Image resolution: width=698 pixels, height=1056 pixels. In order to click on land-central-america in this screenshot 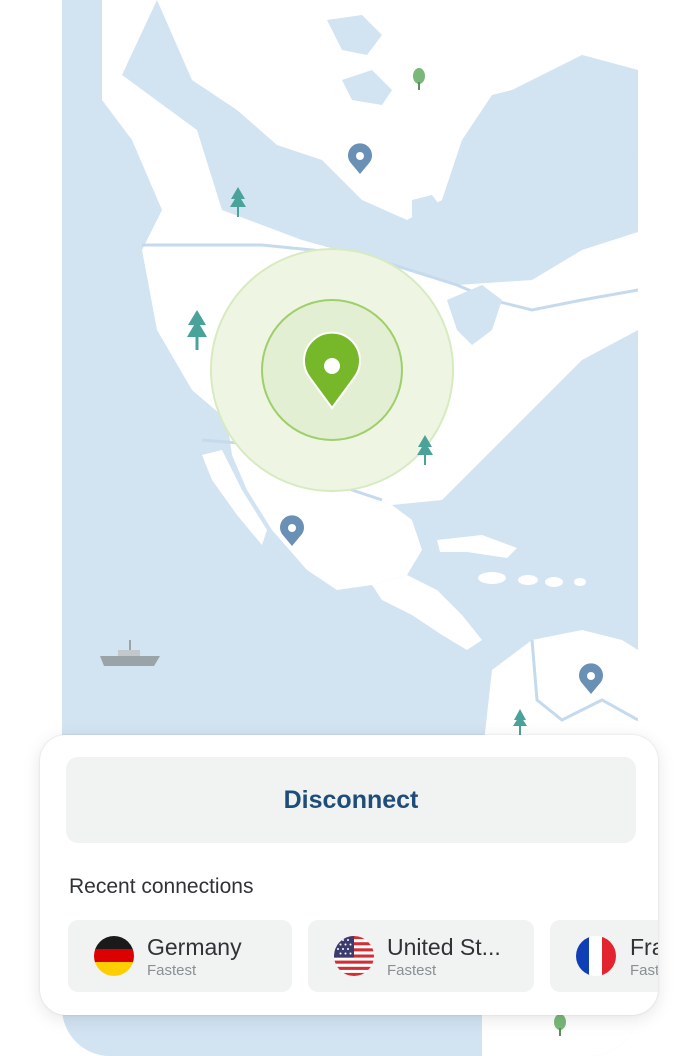, I will do `click(427, 612)`.